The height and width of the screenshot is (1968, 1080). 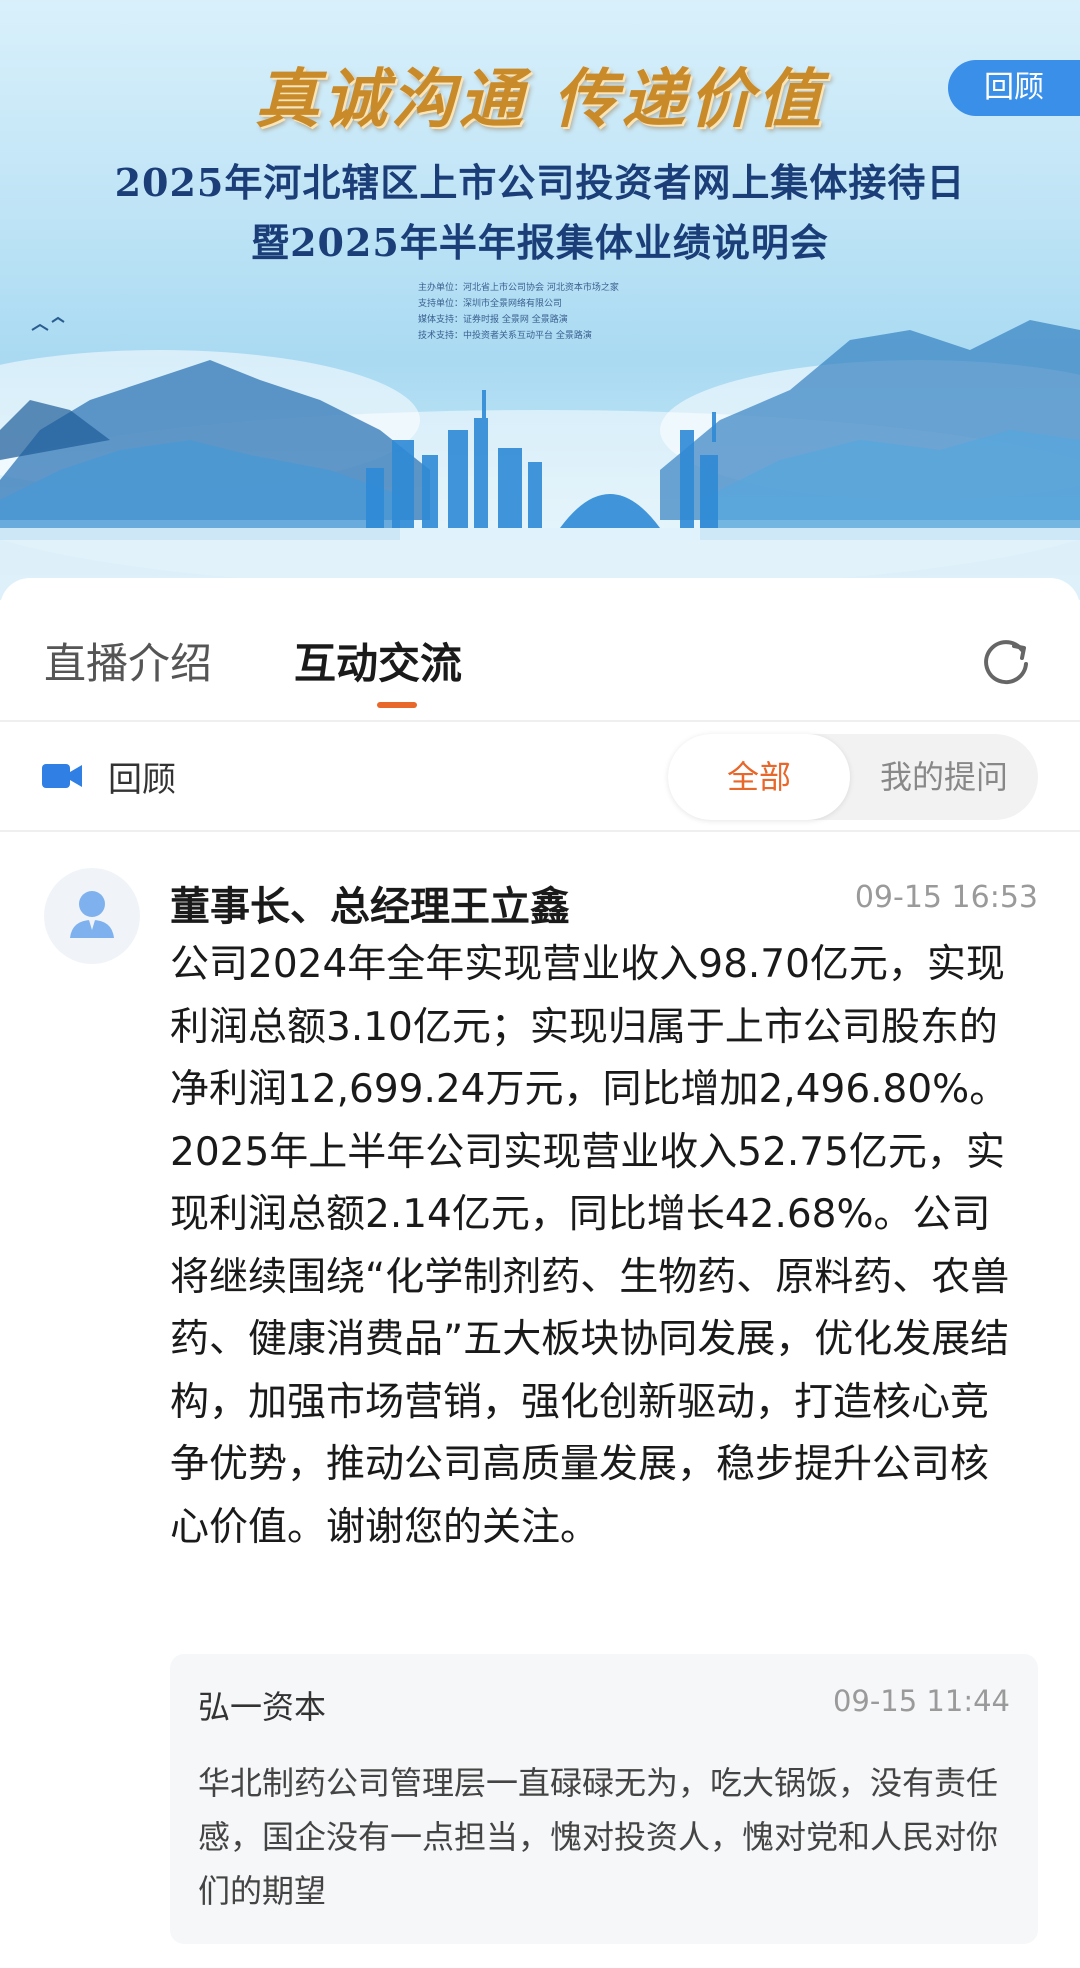 I want to click on user-avatar-icon, so click(x=92, y=916).